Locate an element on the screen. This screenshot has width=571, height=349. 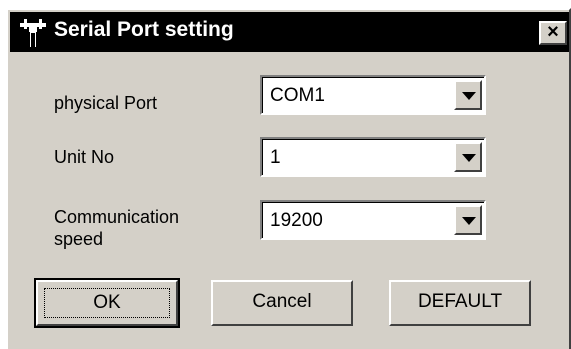
physical-port-value: COM1 is located at coordinates (297, 95).